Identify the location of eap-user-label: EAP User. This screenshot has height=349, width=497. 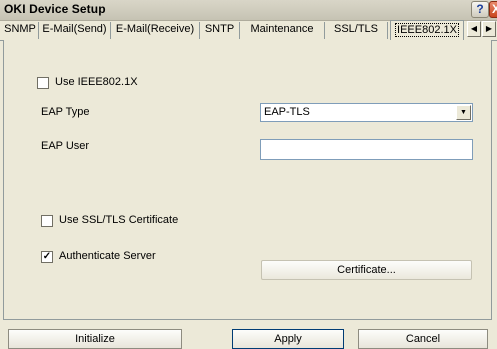
(65, 146).